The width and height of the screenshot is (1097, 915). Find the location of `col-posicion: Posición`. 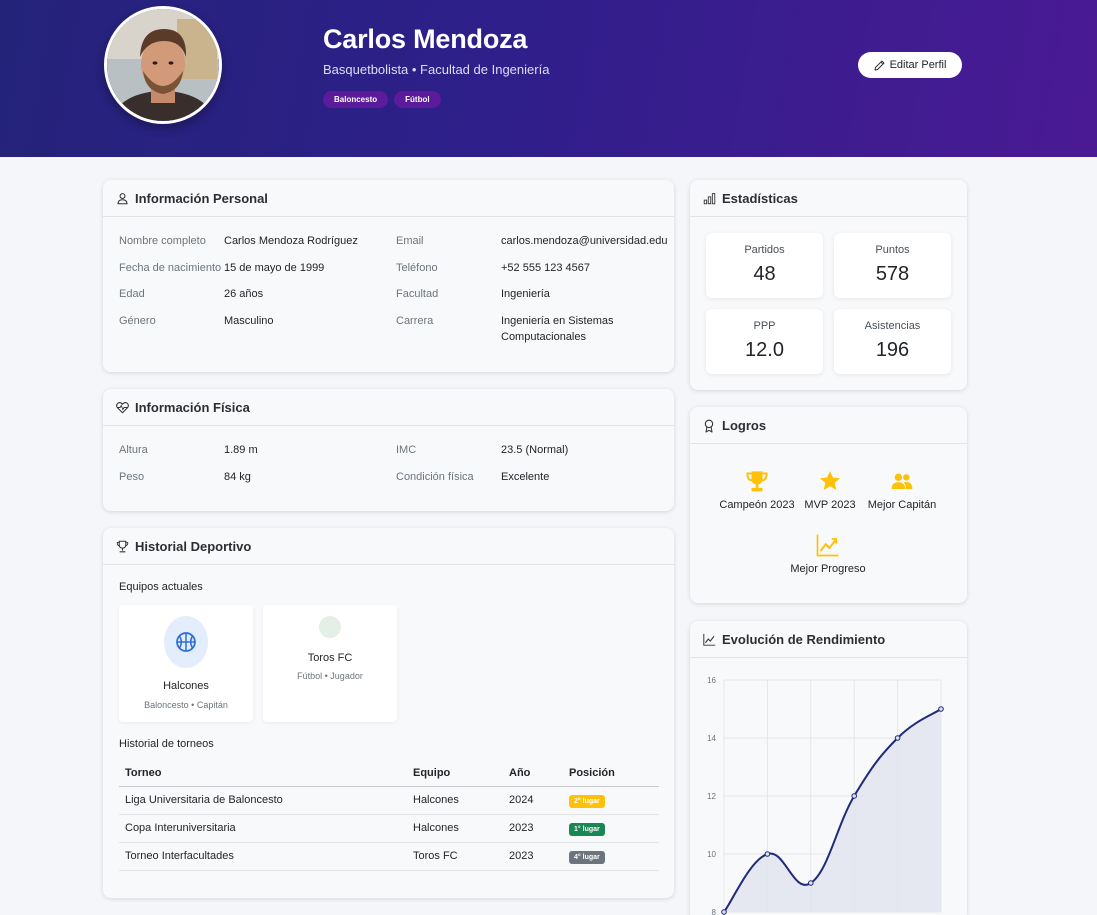

col-posicion: Posición is located at coordinates (611, 773).